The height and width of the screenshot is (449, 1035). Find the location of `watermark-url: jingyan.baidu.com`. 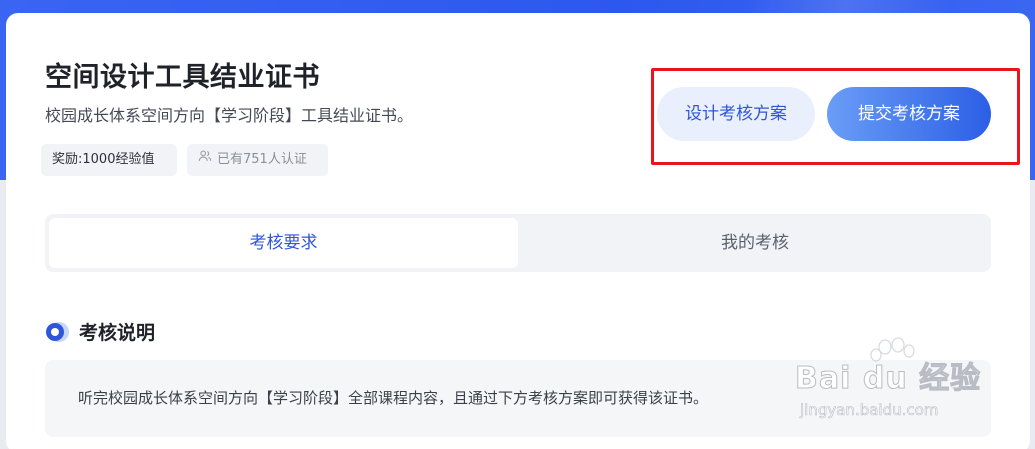

watermark-url: jingyan.baidu.com is located at coordinates (869, 410).